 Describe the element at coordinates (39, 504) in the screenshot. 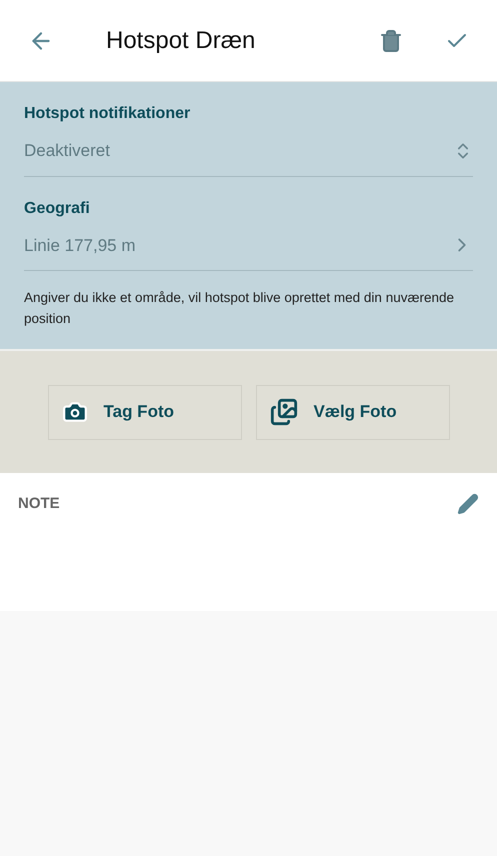

I see `note-label: NOTE` at that location.